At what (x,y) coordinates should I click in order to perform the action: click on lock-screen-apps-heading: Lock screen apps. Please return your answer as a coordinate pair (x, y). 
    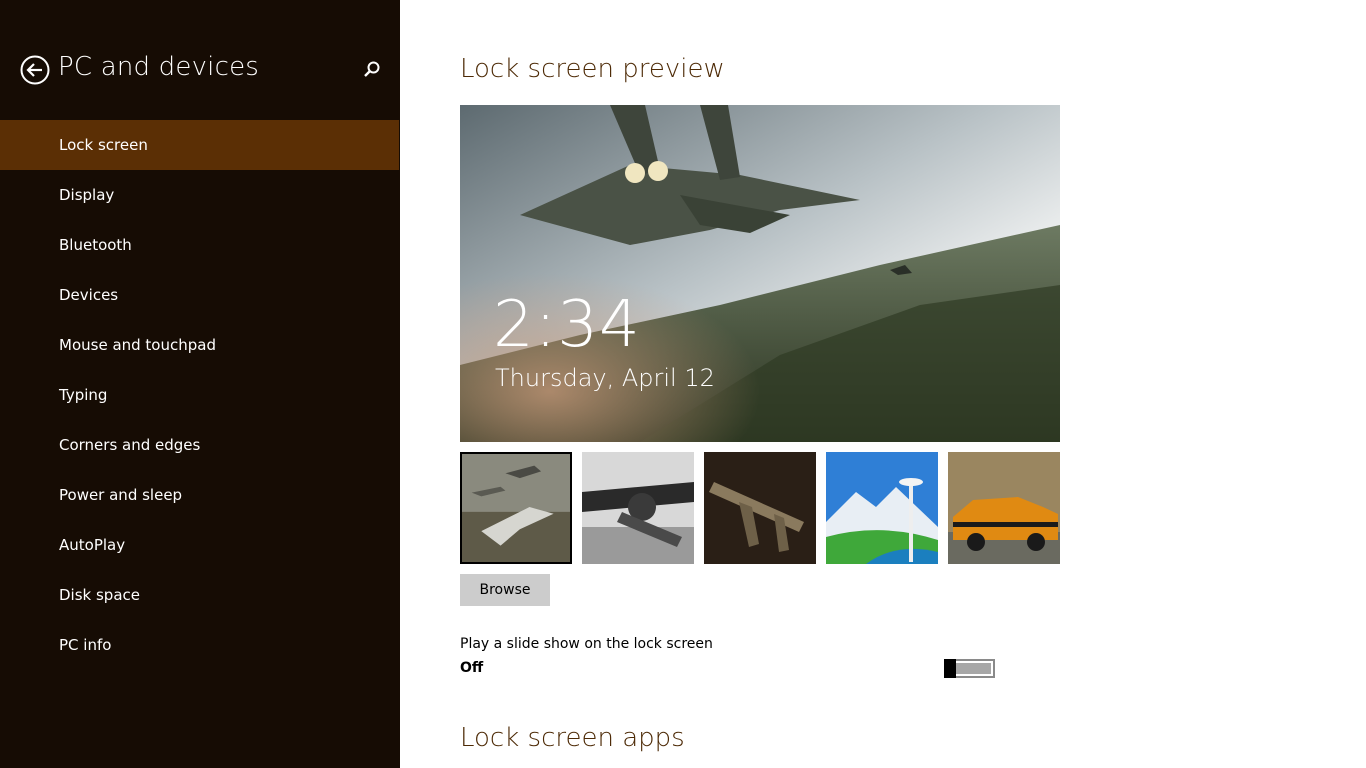
    Looking at the image, I should click on (572, 738).